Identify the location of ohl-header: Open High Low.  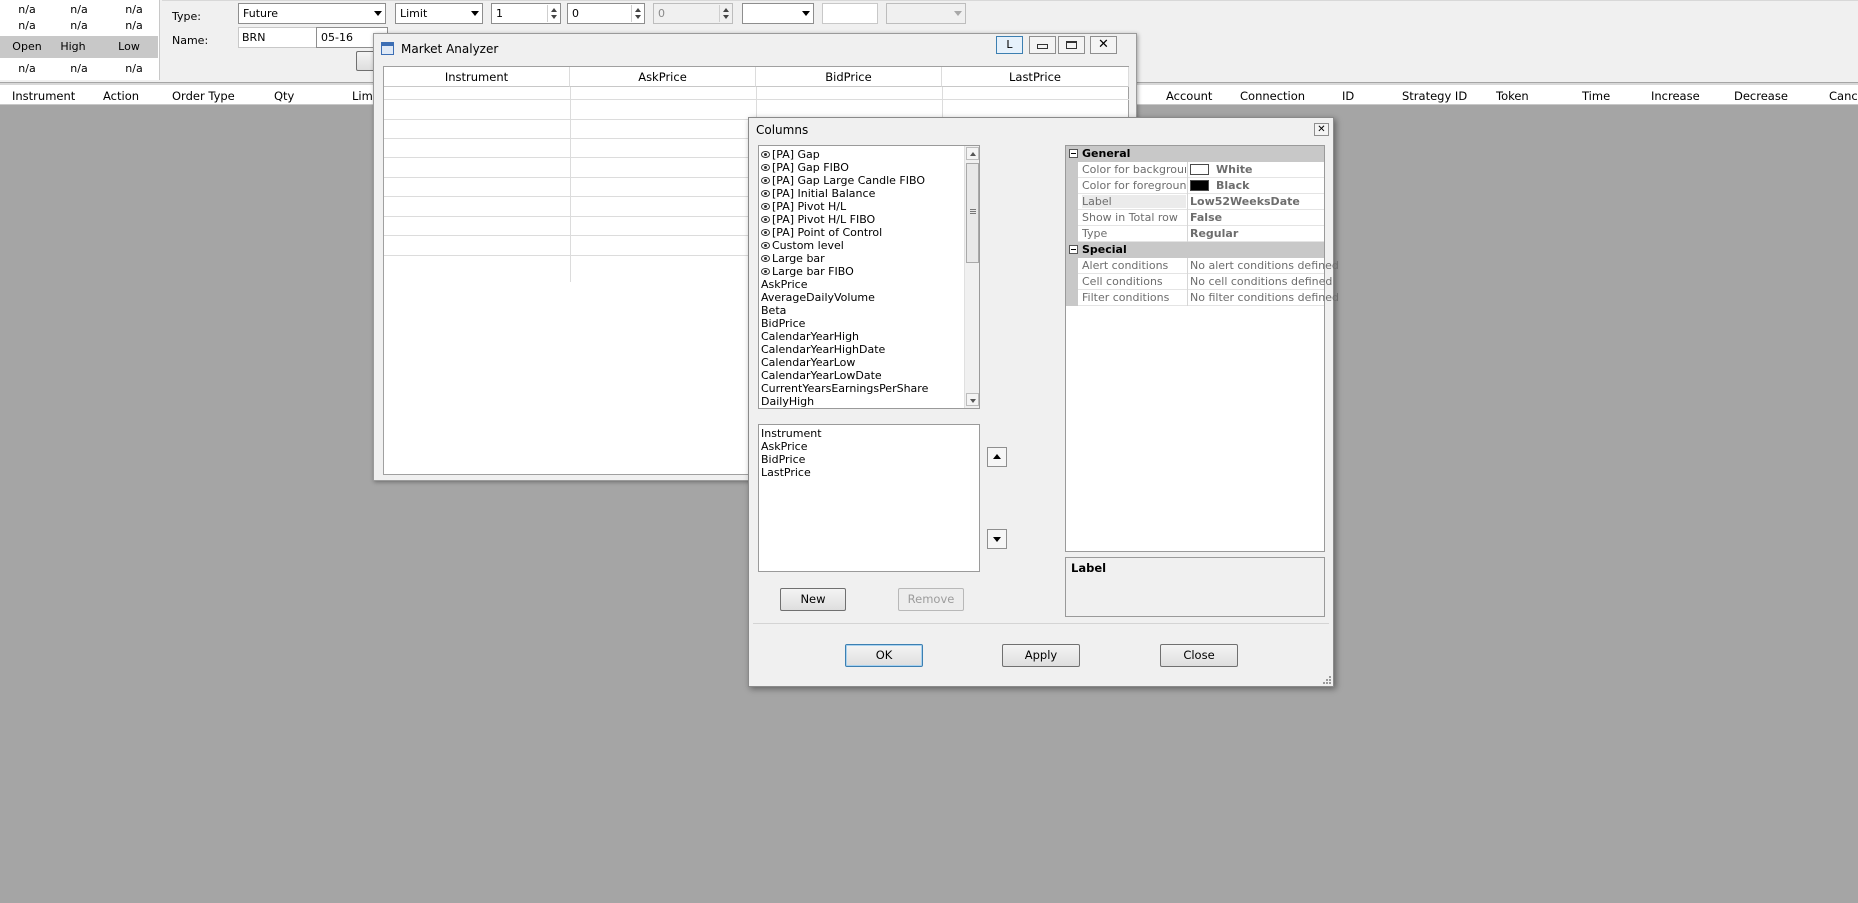
(79, 47).